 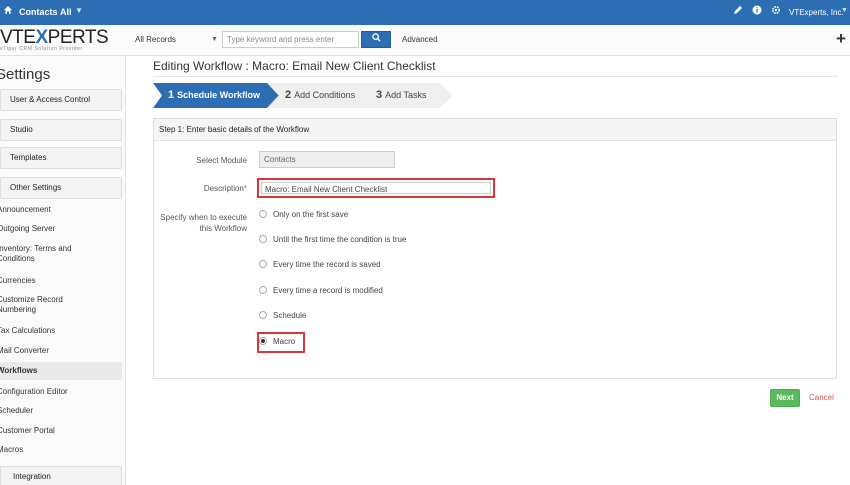 What do you see at coordinates (405, 95) in the screenshot?
I see `step-add-tasks: 3 Add Tasks` at bounding box center [405, 95].